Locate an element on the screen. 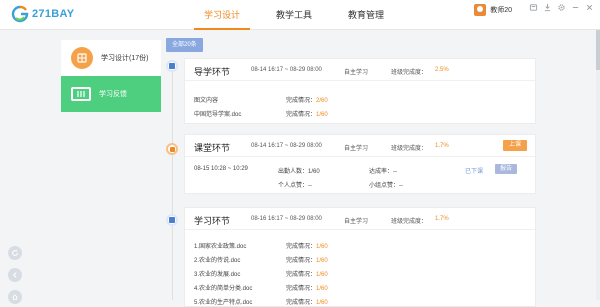  tab-learning-design: 学习设计 is located at coordinates (222, 15).